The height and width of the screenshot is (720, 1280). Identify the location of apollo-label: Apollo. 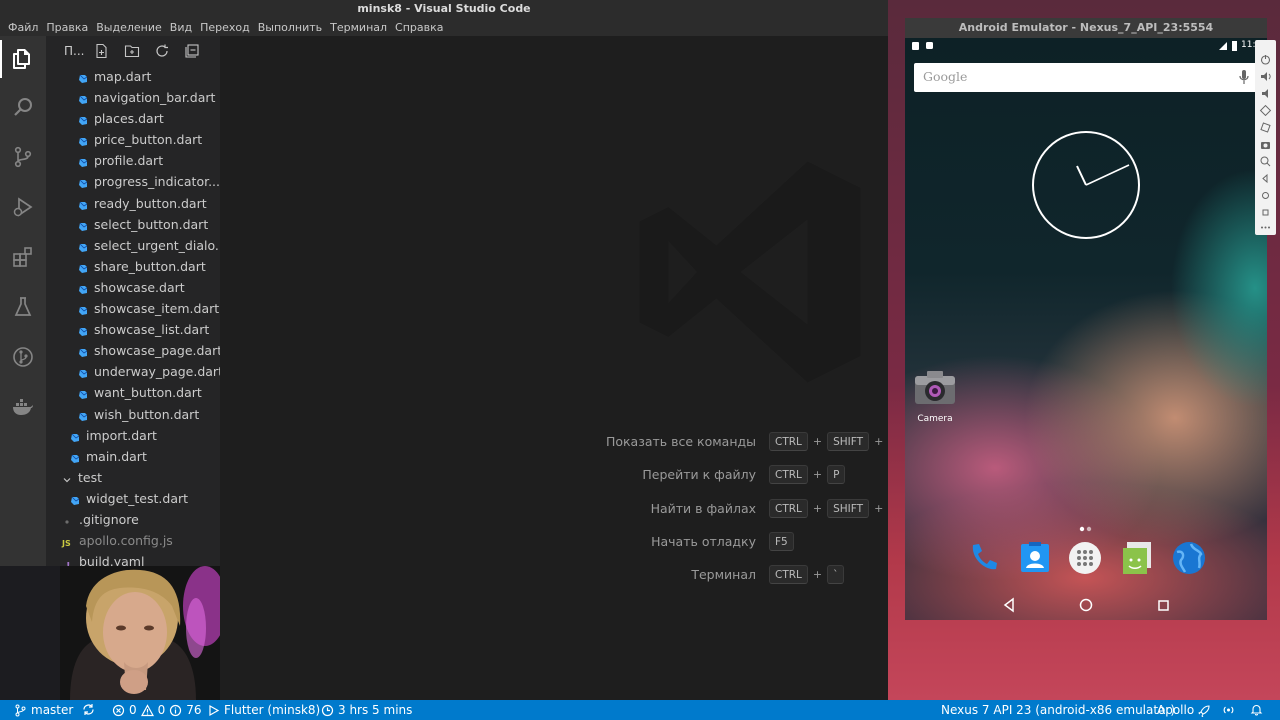
(1176, 710).